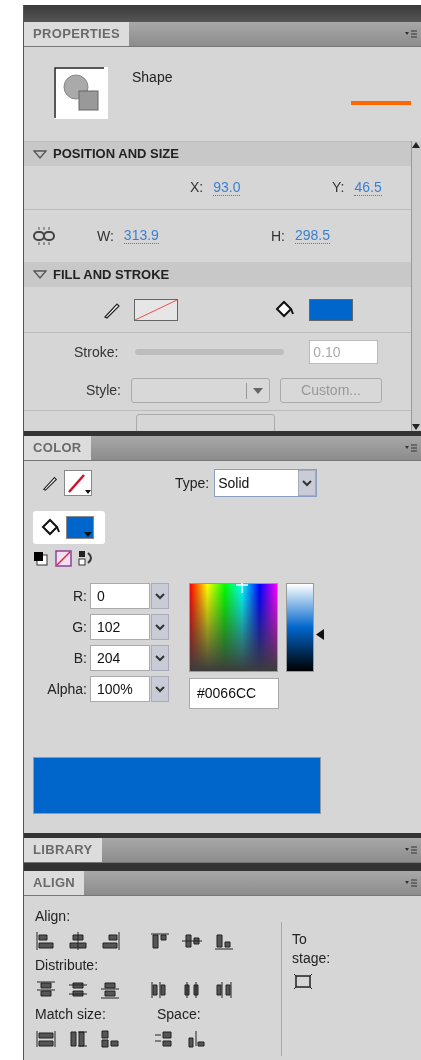  Describe the element at coordinates (96, 352) in the screenshot. I see `stroke-label: Stroke:` at that location.